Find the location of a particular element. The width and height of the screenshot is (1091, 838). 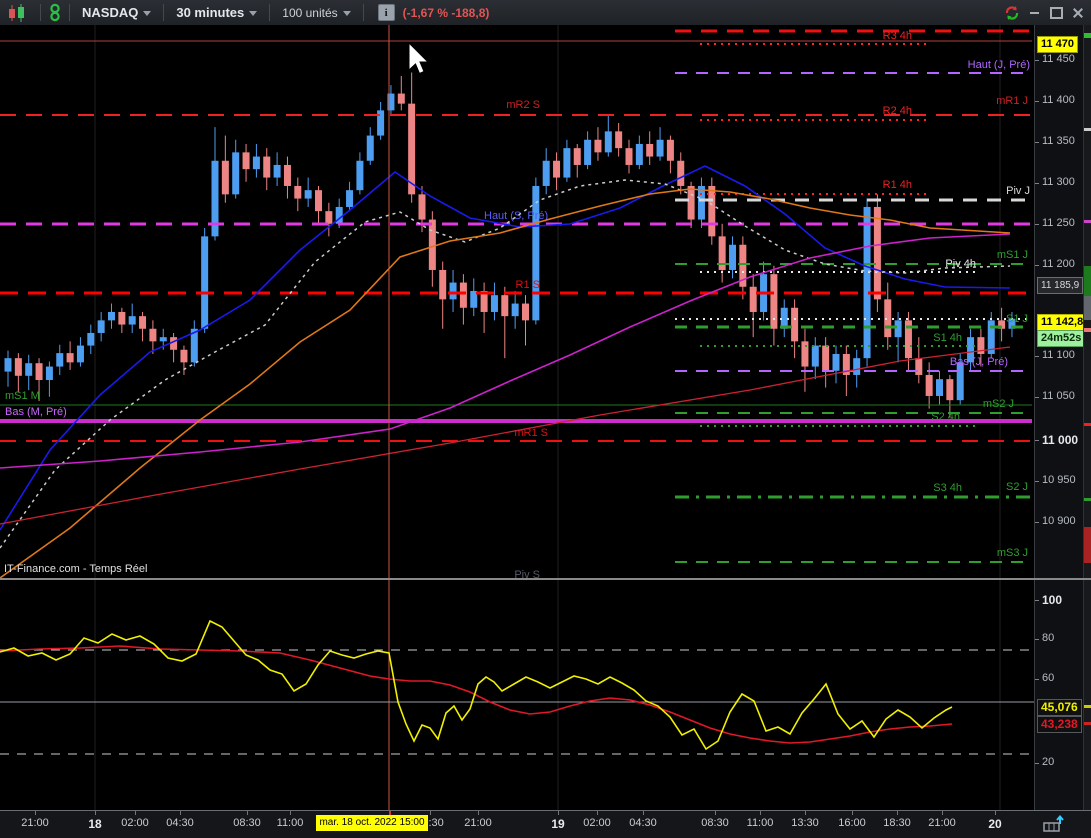

minimize-button is located at coordinates (1034, 13).